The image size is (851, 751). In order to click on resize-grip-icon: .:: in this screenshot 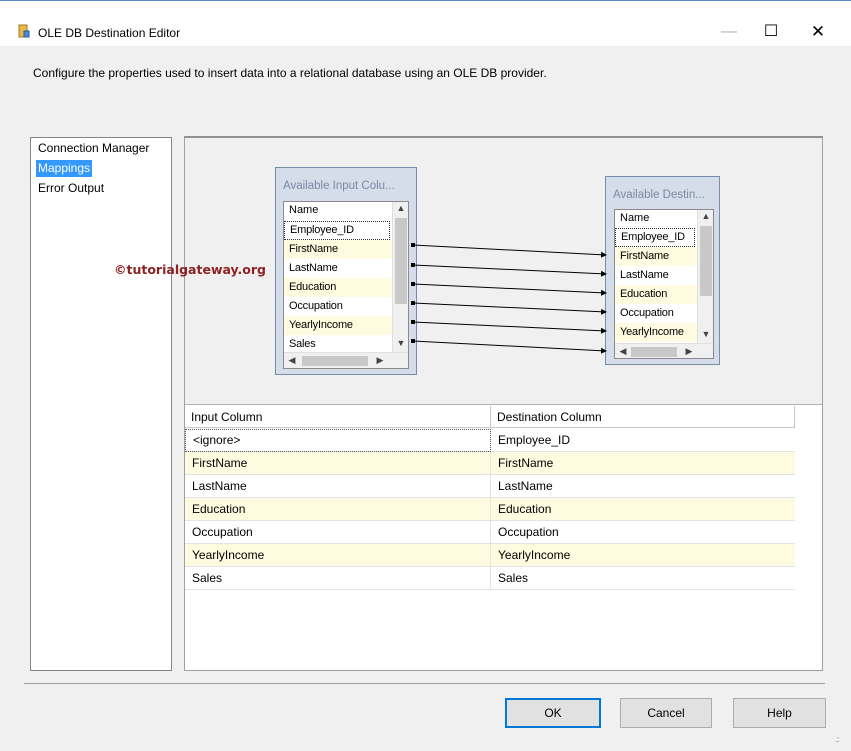, I will do `click(837, 739)`.